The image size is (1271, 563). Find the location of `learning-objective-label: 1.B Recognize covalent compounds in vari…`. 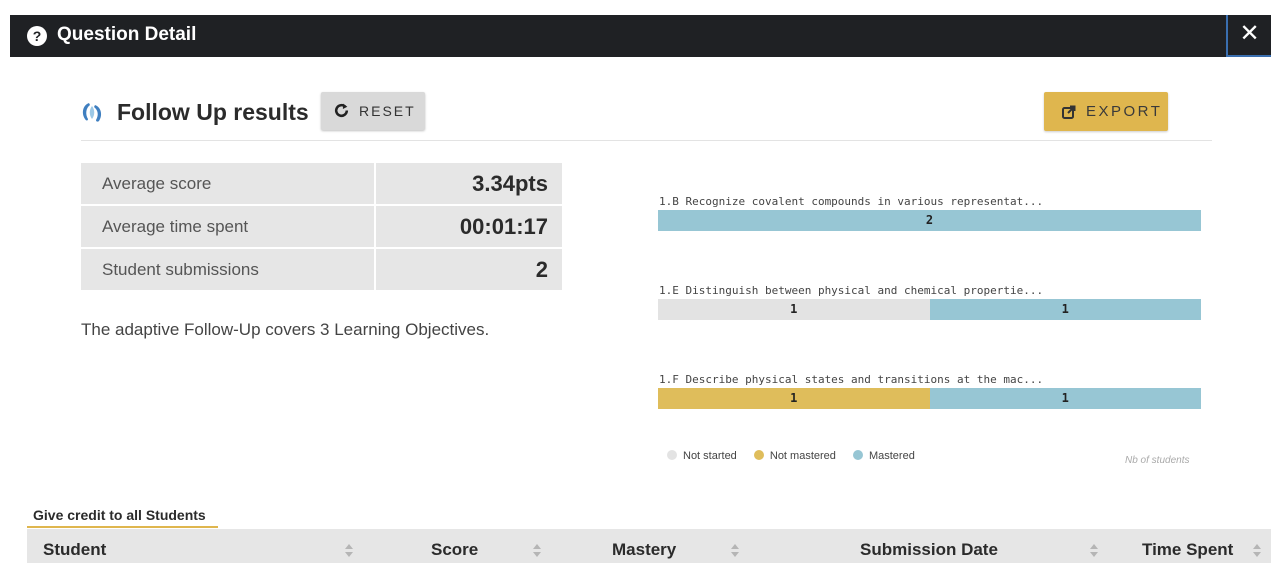

learning-objective-label: 1.B Recognize covalent compounds in vari… is located at coordinates (851, 201).